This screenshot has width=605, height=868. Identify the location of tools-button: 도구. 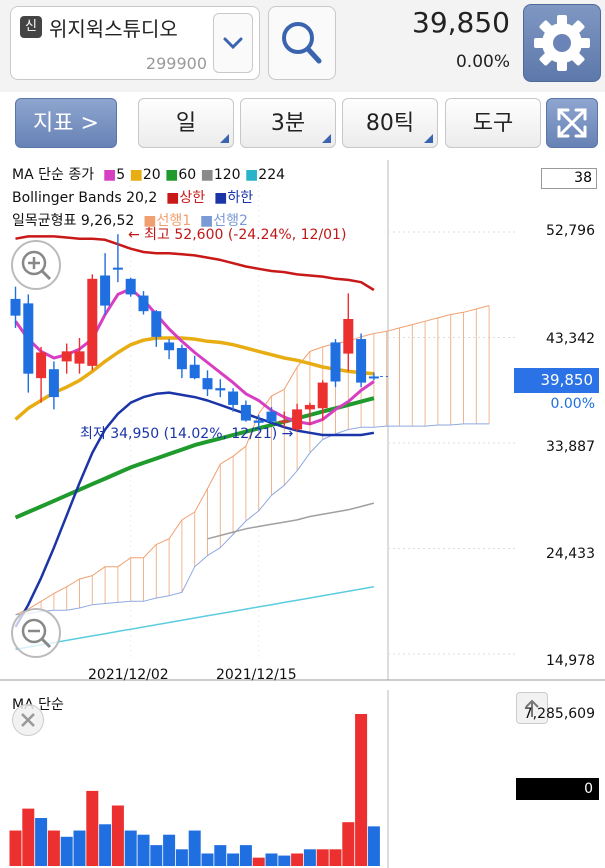
(493, 123).